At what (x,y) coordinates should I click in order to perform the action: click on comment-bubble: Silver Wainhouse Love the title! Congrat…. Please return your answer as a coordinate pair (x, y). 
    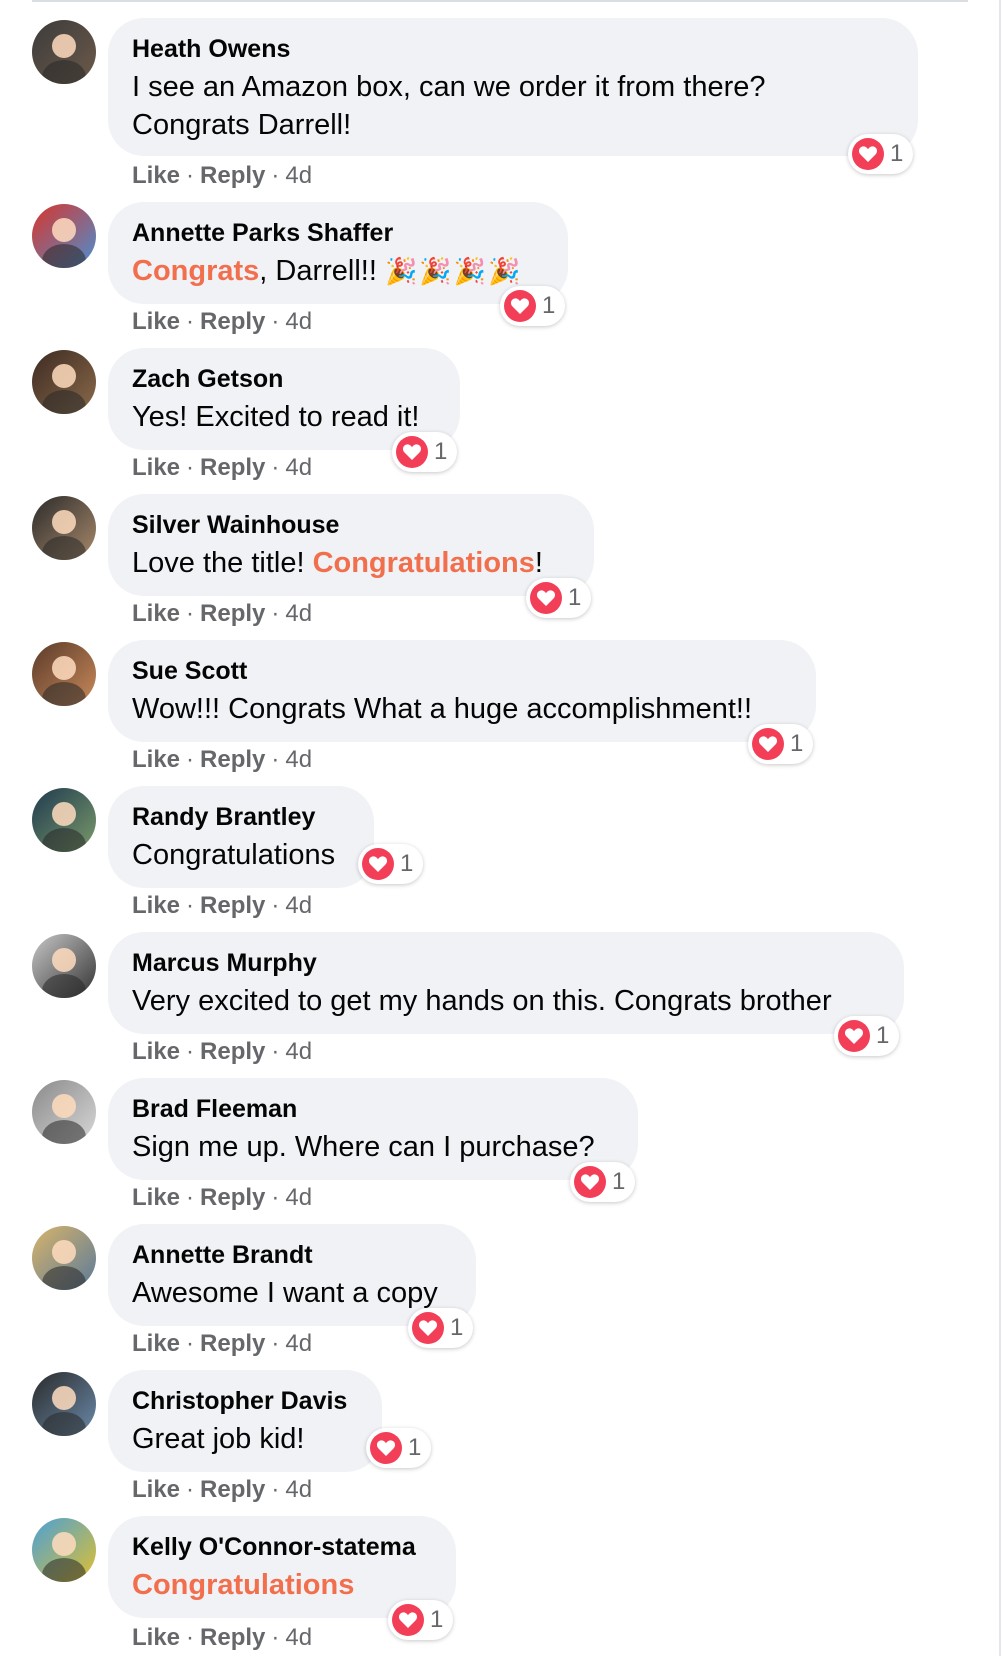
    Looking at the image, I should click on (351, 545).